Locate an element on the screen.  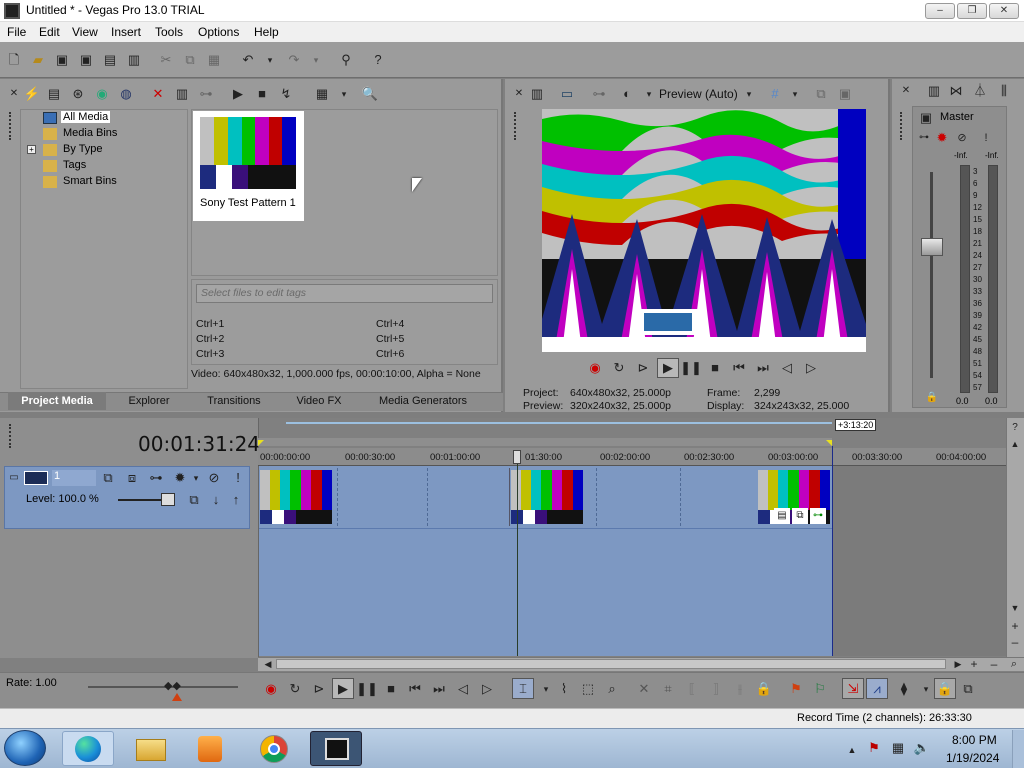
split-screen-icon: ◐ is located at coordinates (627, 94).